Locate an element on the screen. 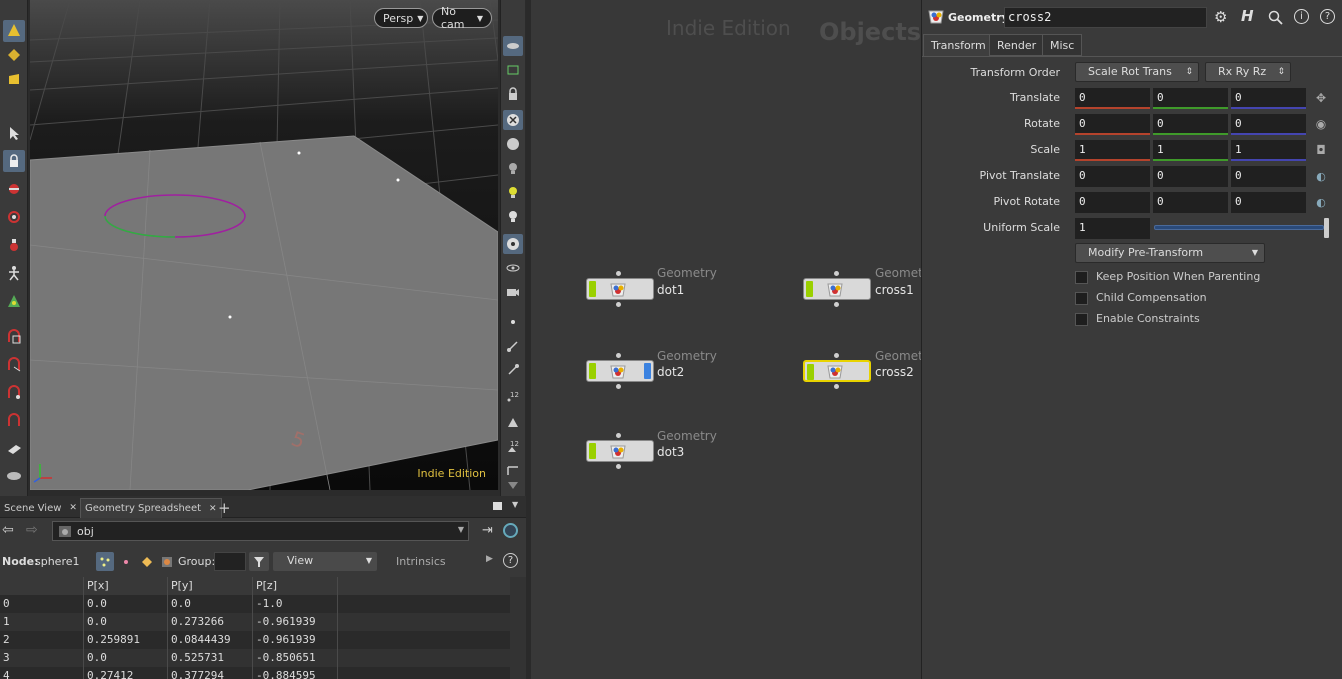 The image size is (1342, 679). detail-mode-icon is located at coordinates (167, 561).